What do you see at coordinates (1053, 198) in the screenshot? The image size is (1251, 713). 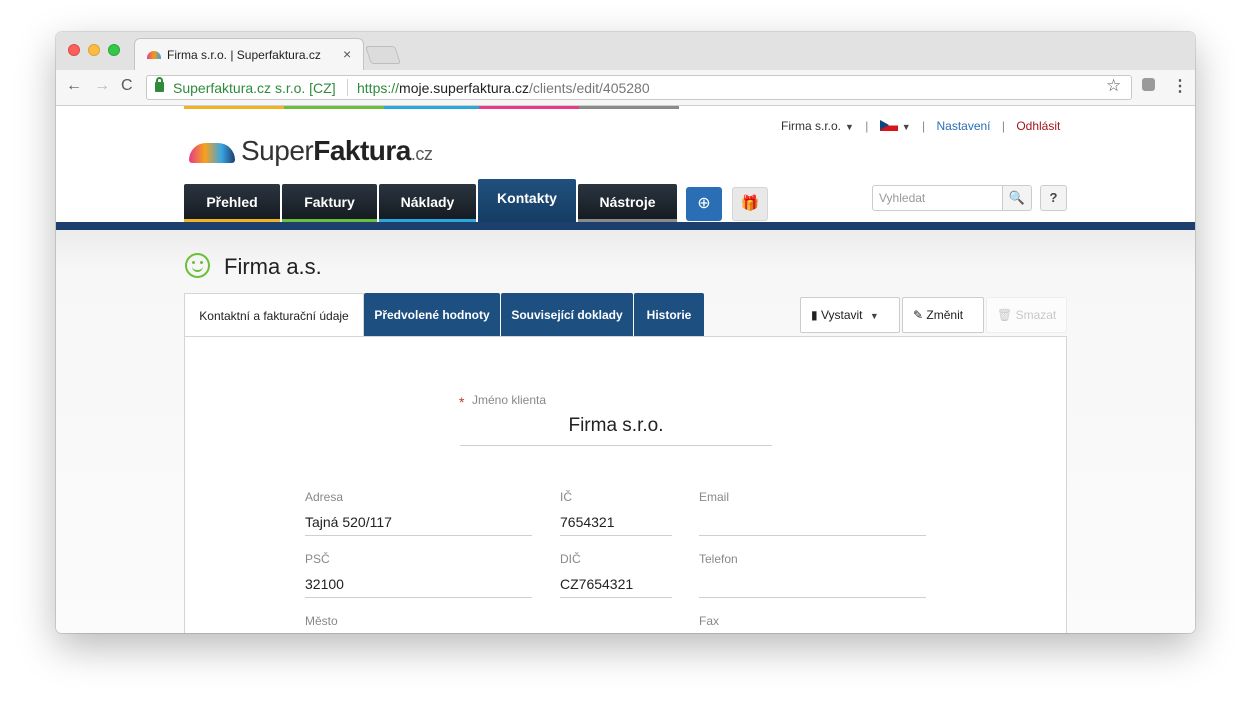 I see `help-button: ?` at bounding box center [1053, 198].